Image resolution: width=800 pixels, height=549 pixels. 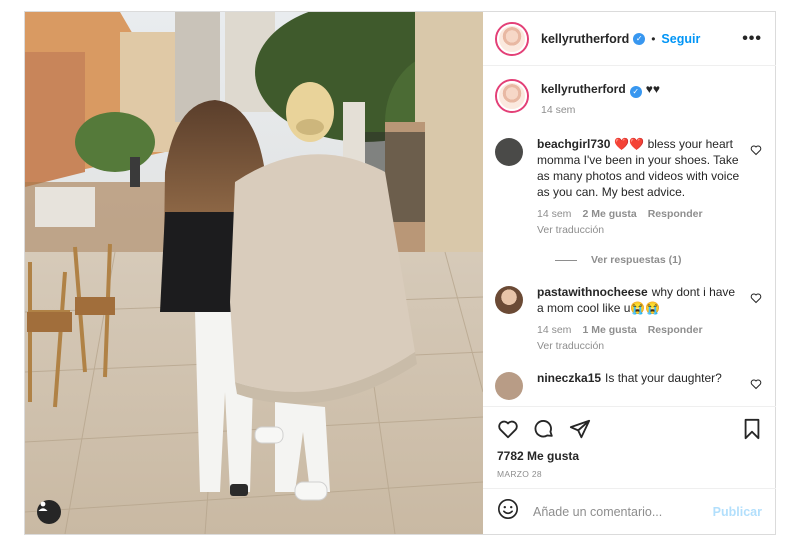 What do you see at coordinates (629, 39) in the screenshot?
I see `post-header: kellyrutherford ✓ • Seguir •••` at bounding box center [629, 39].